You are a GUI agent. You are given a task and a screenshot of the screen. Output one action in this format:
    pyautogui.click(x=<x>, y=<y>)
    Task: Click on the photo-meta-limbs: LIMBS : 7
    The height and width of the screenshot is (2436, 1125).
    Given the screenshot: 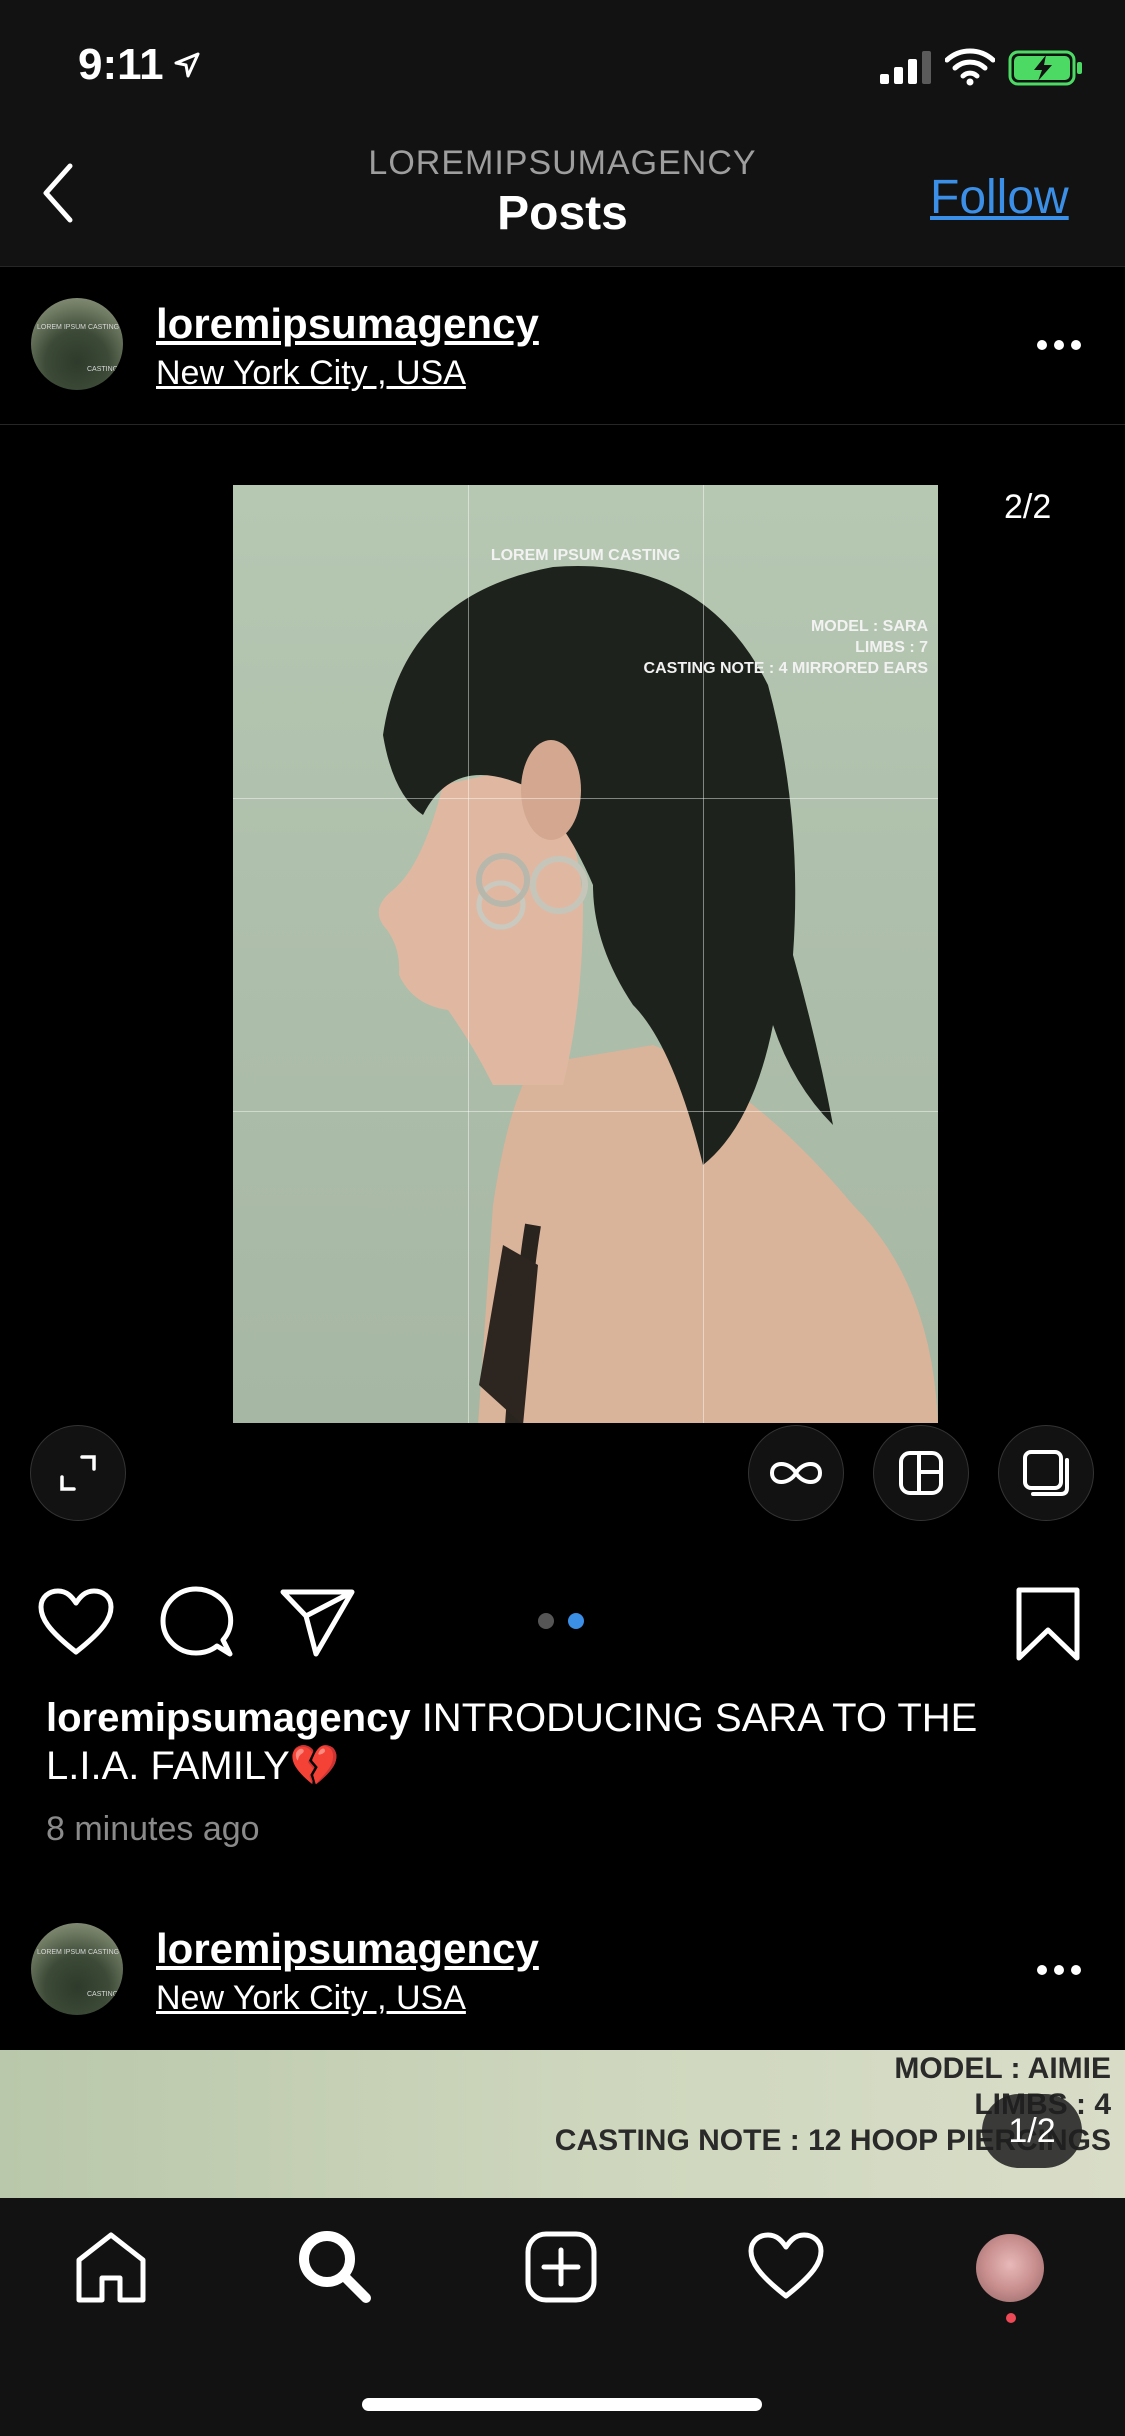 What is the action you would take?
    pyautogui.click(x=891, y=647)
    